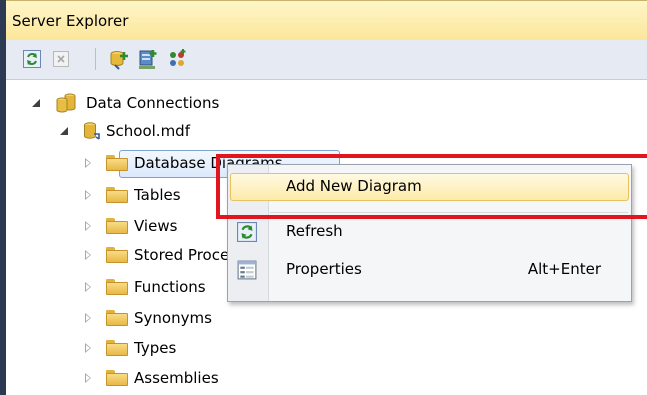 The height and width of the screenshot is (395, 647). What do you see at coordinates (70, 21) in the screenshot?
I see `panel-title: Server Explorer` at bounding box center [70, 21].